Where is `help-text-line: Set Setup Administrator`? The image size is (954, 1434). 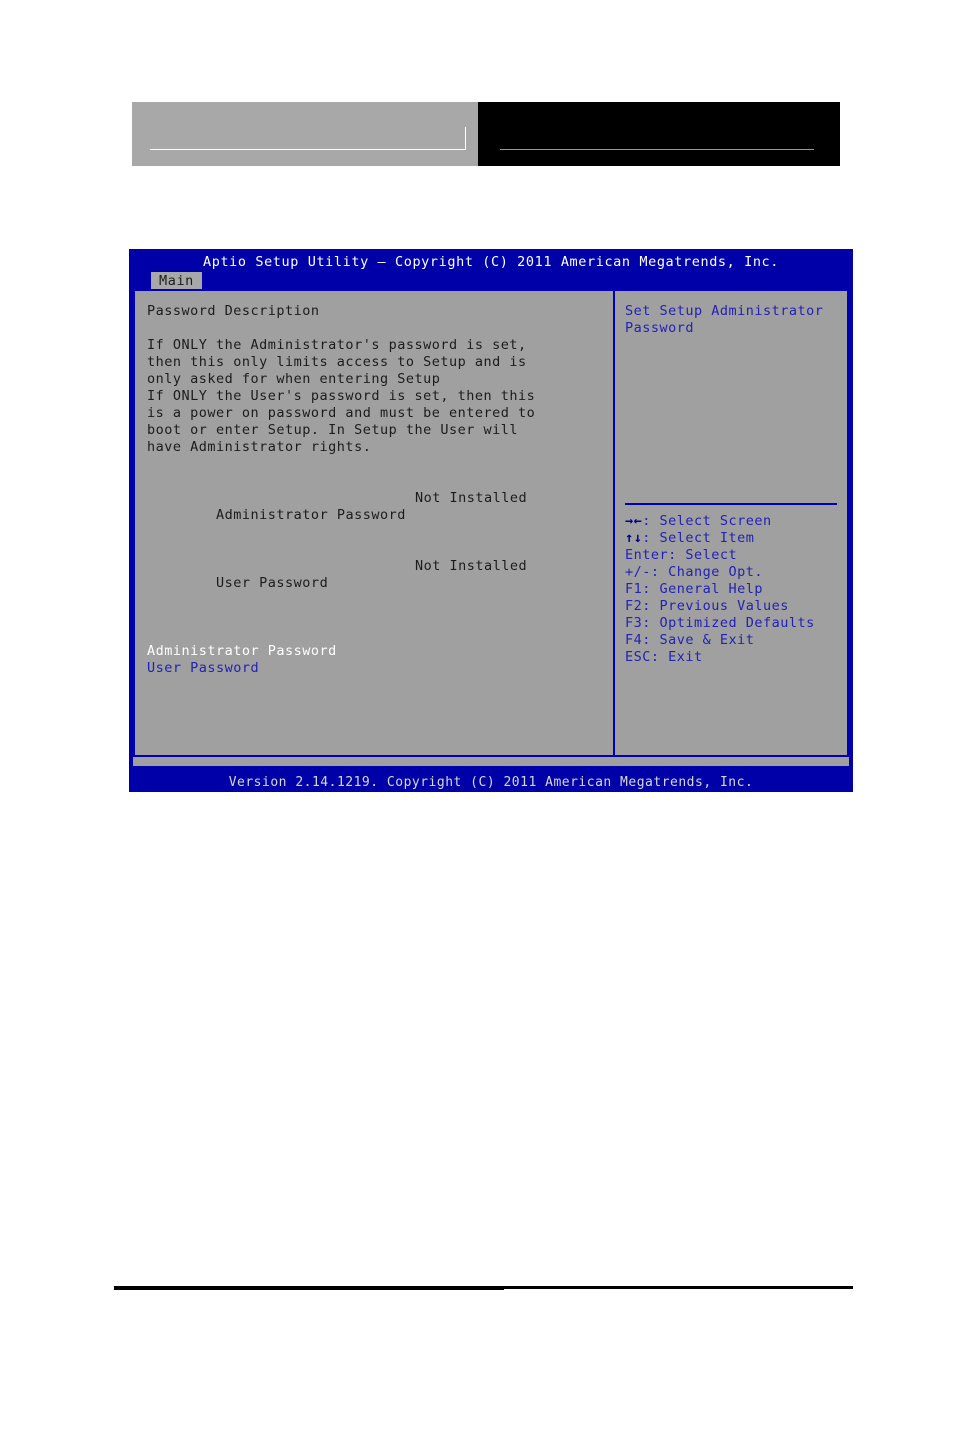 help-text-line: Set Setup Administrator is located at coordinates (724, 311).